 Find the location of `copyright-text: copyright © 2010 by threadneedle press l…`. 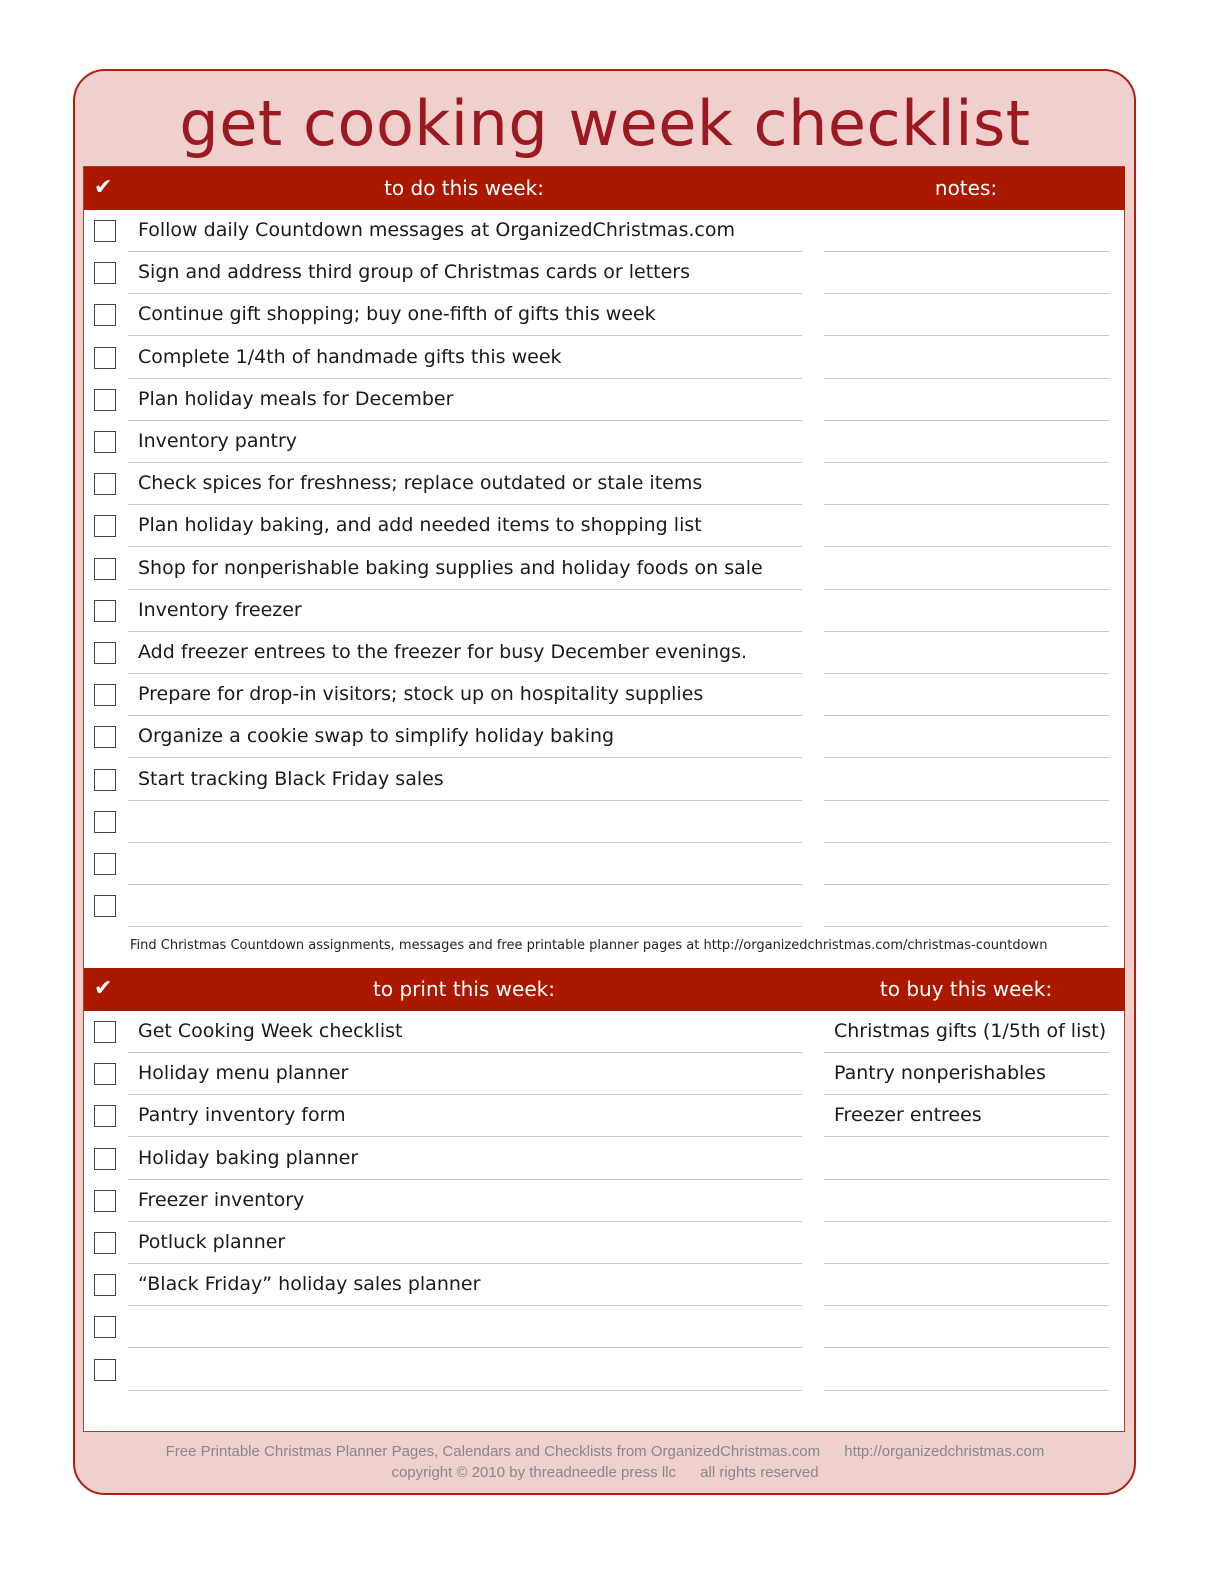

copyright-text: copyright © 2010 by threadneedle press l… is located at coordinates (533, 1472).